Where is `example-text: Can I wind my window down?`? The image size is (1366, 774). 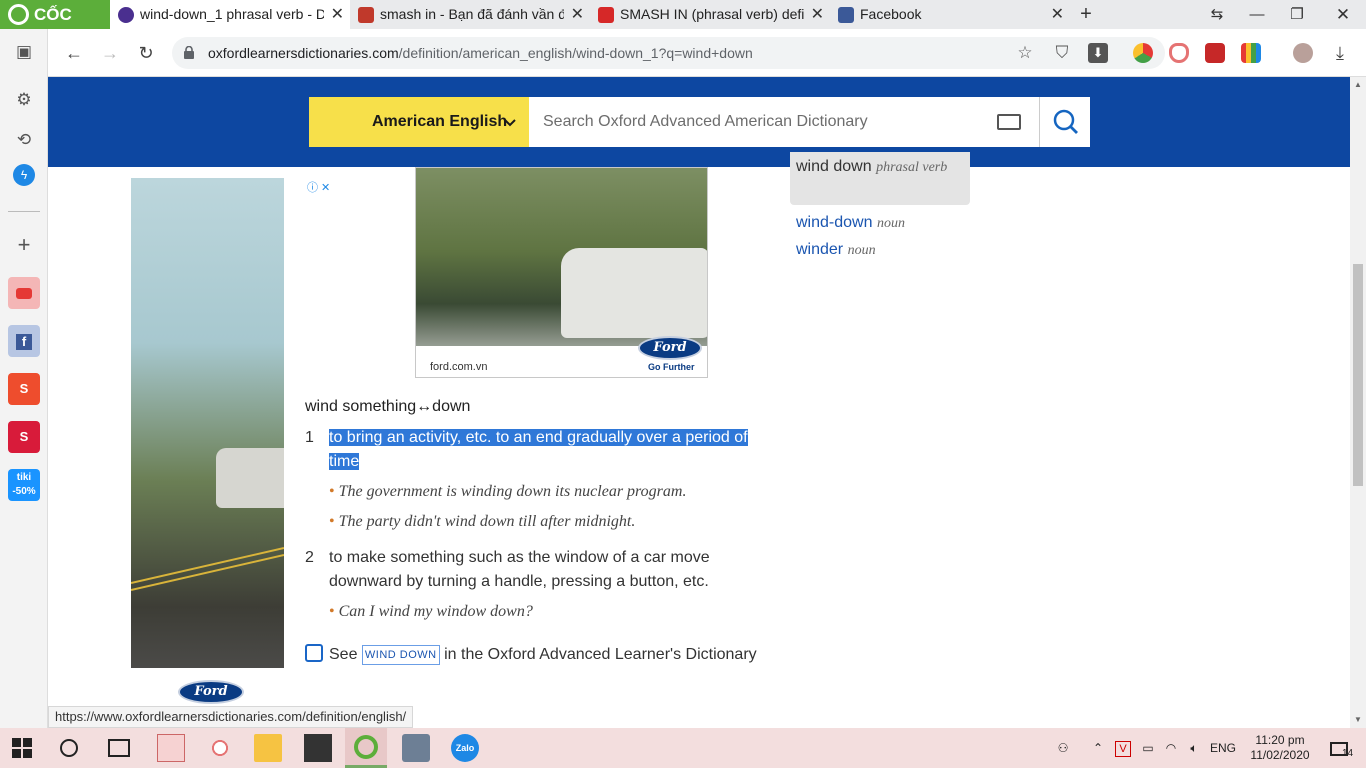
example-text: Can I wind my window down? is located at coordinates (435, 611).